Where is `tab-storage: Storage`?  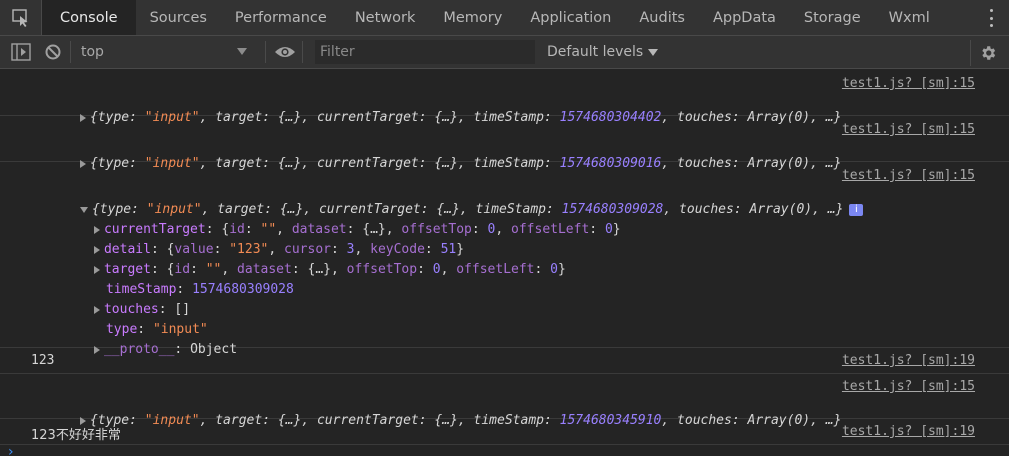
tab-storage: Storage is located at coordinates (832, 17).